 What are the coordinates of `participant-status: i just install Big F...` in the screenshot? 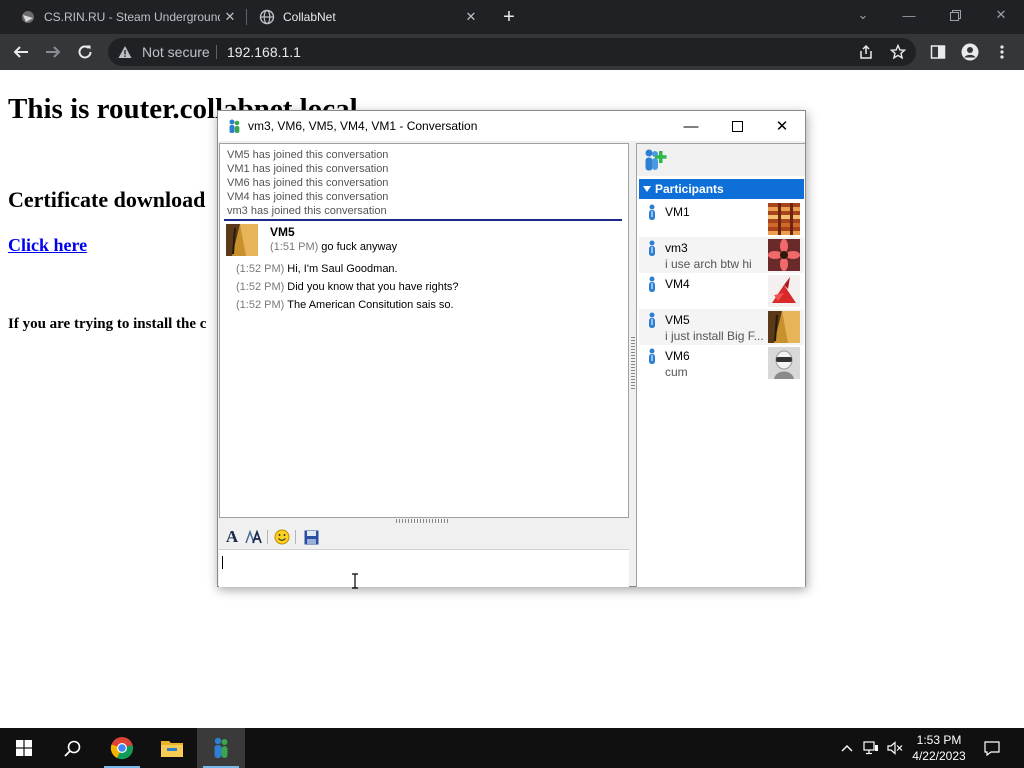 It's located at (714, 336).